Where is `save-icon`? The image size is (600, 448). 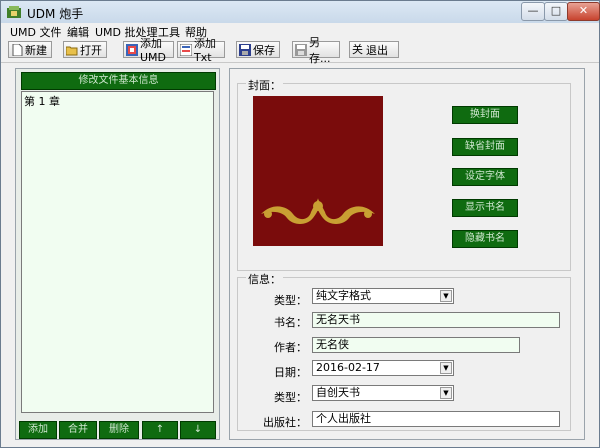 save-icon is located at coordinates (245, 49).